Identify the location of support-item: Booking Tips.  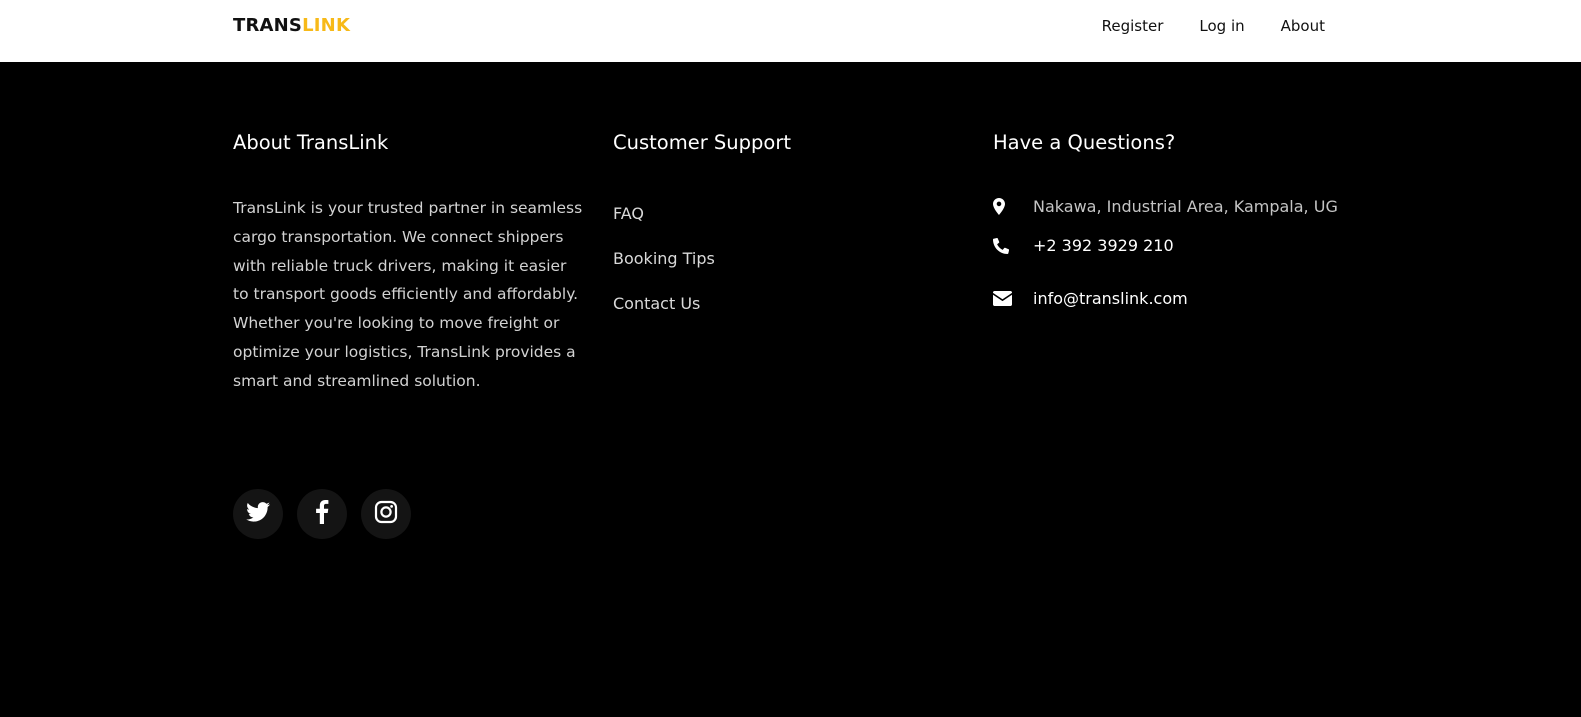
(783, 271).